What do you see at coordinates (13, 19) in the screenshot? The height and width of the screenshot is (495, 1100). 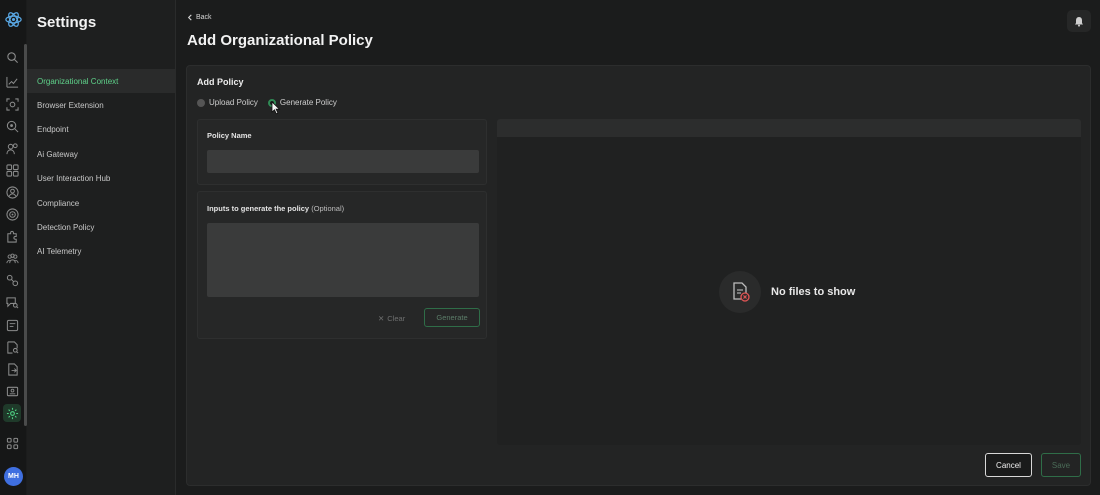 I see `app-logo-icon` at bounding box center [13, 19].